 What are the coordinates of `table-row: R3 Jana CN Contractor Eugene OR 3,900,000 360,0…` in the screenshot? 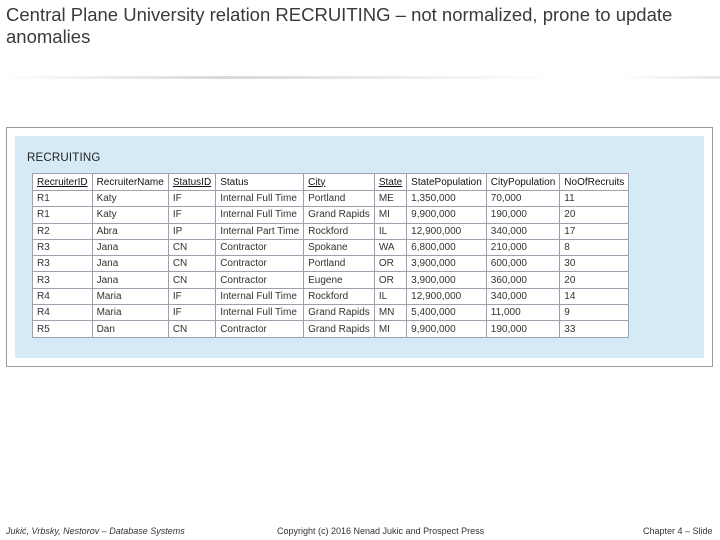 It's located at (331, 280).